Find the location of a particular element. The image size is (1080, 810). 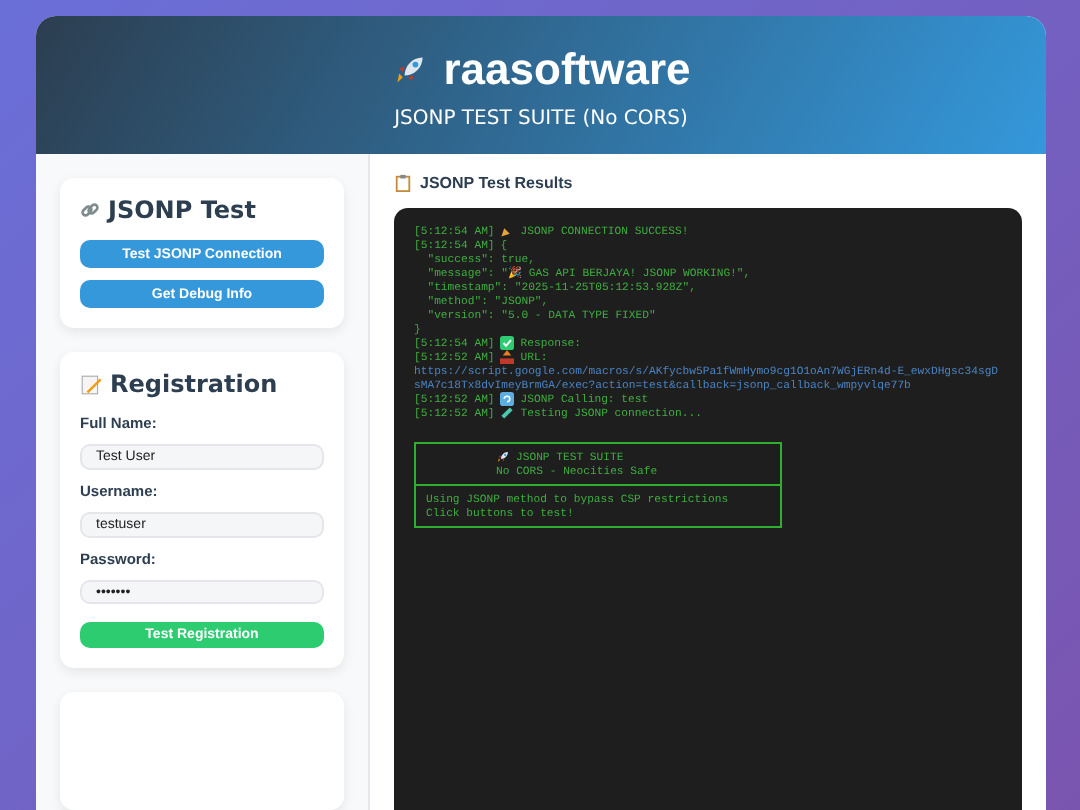

link-icon is located at coordinates (90, 210).